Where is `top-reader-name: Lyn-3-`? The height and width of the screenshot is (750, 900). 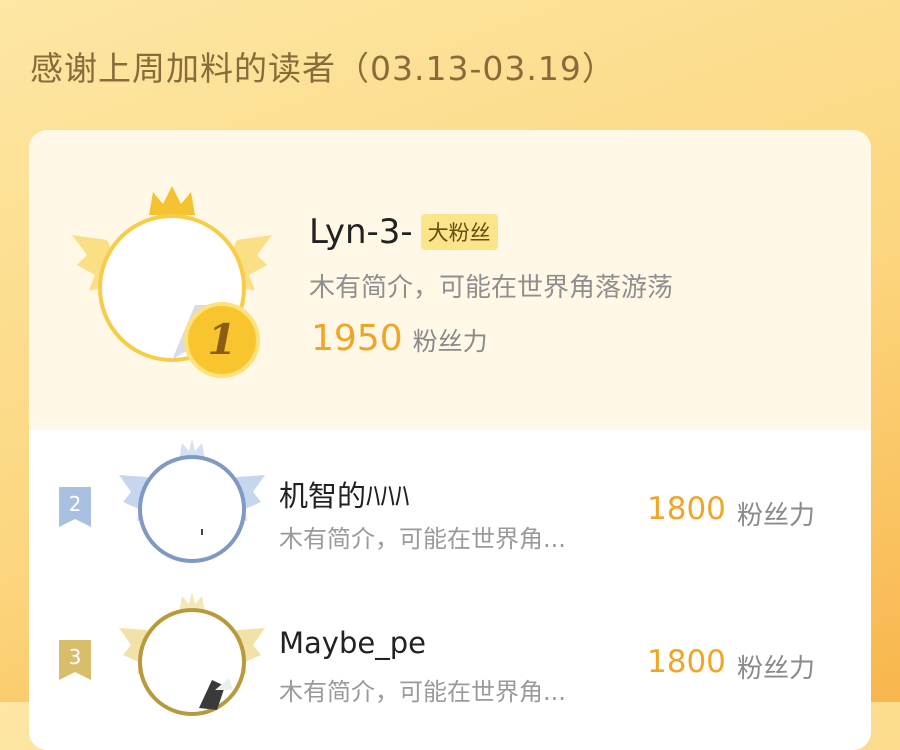
top-reader-name: Lyn-3- is located at coordinates (361, 232).